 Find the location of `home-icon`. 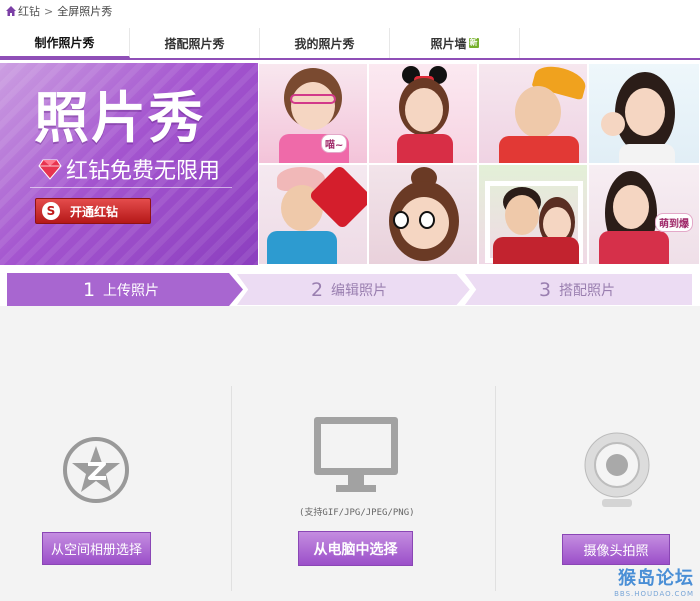

home-icon is located at coordinates (11, 11).